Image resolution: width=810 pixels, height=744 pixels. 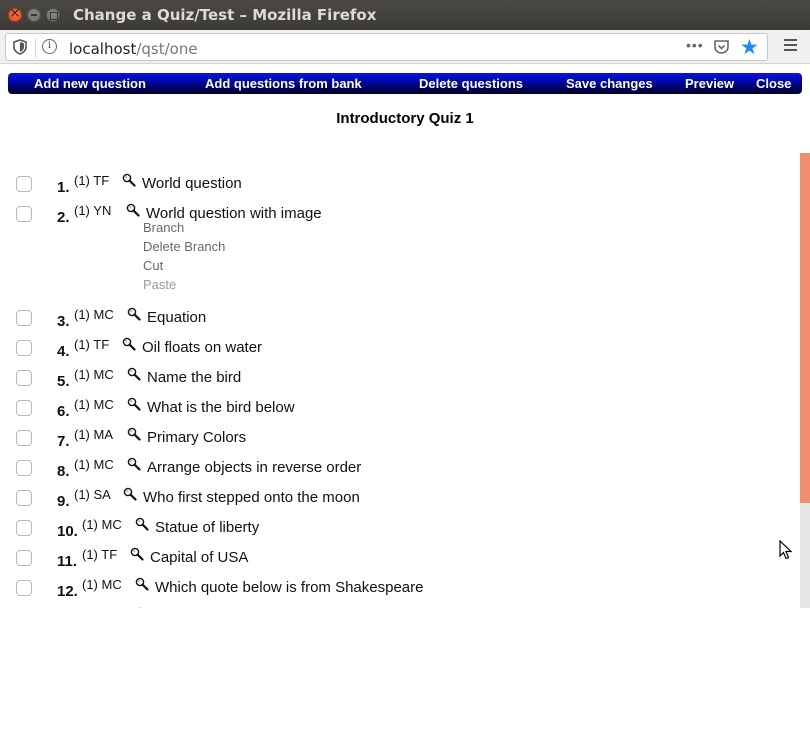 What do you see at coordinates (160, 284) in the screenshot?
I see `context-menu-item-paste: Paste` at bounding box center [160, 284].